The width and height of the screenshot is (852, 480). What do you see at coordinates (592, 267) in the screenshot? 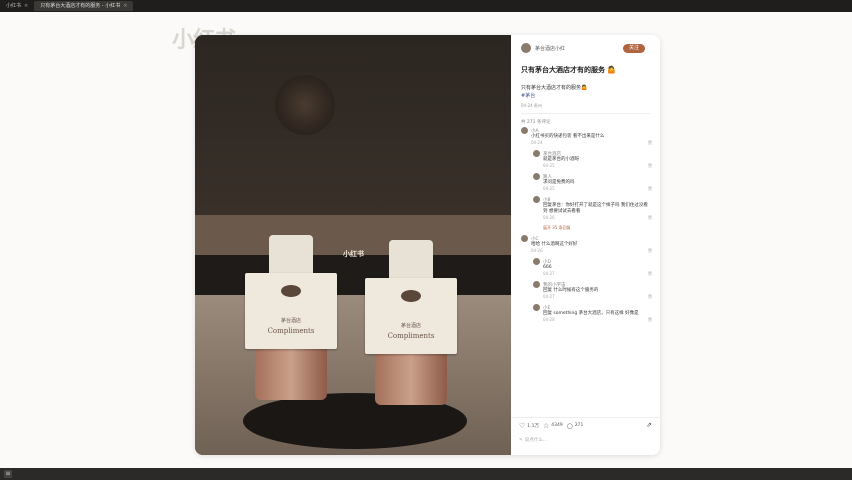
I see `reply: 小D 666 04-27 赞` at bounding box center [592, 267].